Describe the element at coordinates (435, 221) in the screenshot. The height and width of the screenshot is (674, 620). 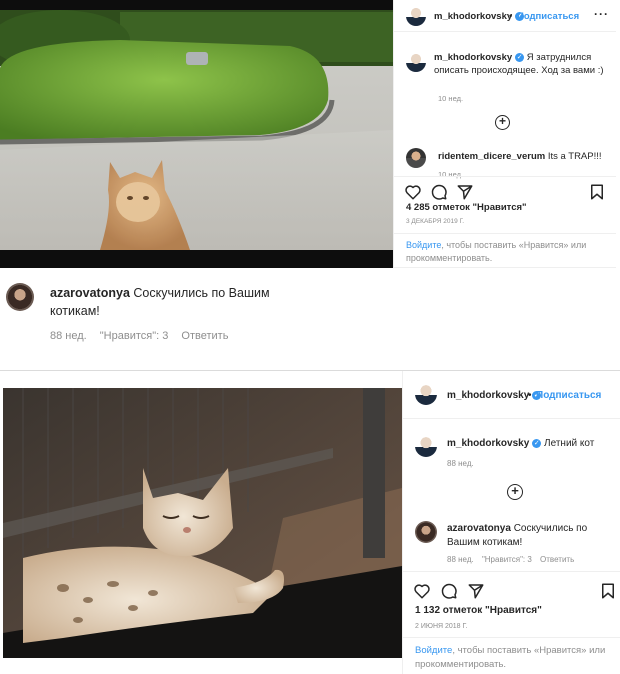
I see `post-date: 3 декабря 2019 г.` at that location.